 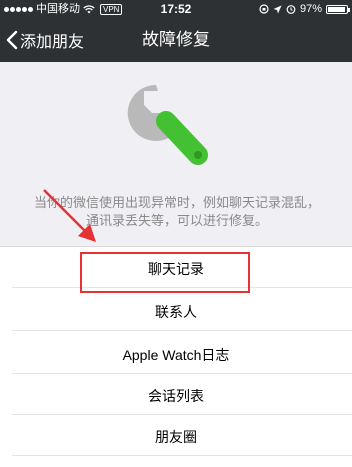 What do you see at coordinates (176, 312) in the screenshot?
I see `list-item-label: 联系人` at bounding box center [176, 312].